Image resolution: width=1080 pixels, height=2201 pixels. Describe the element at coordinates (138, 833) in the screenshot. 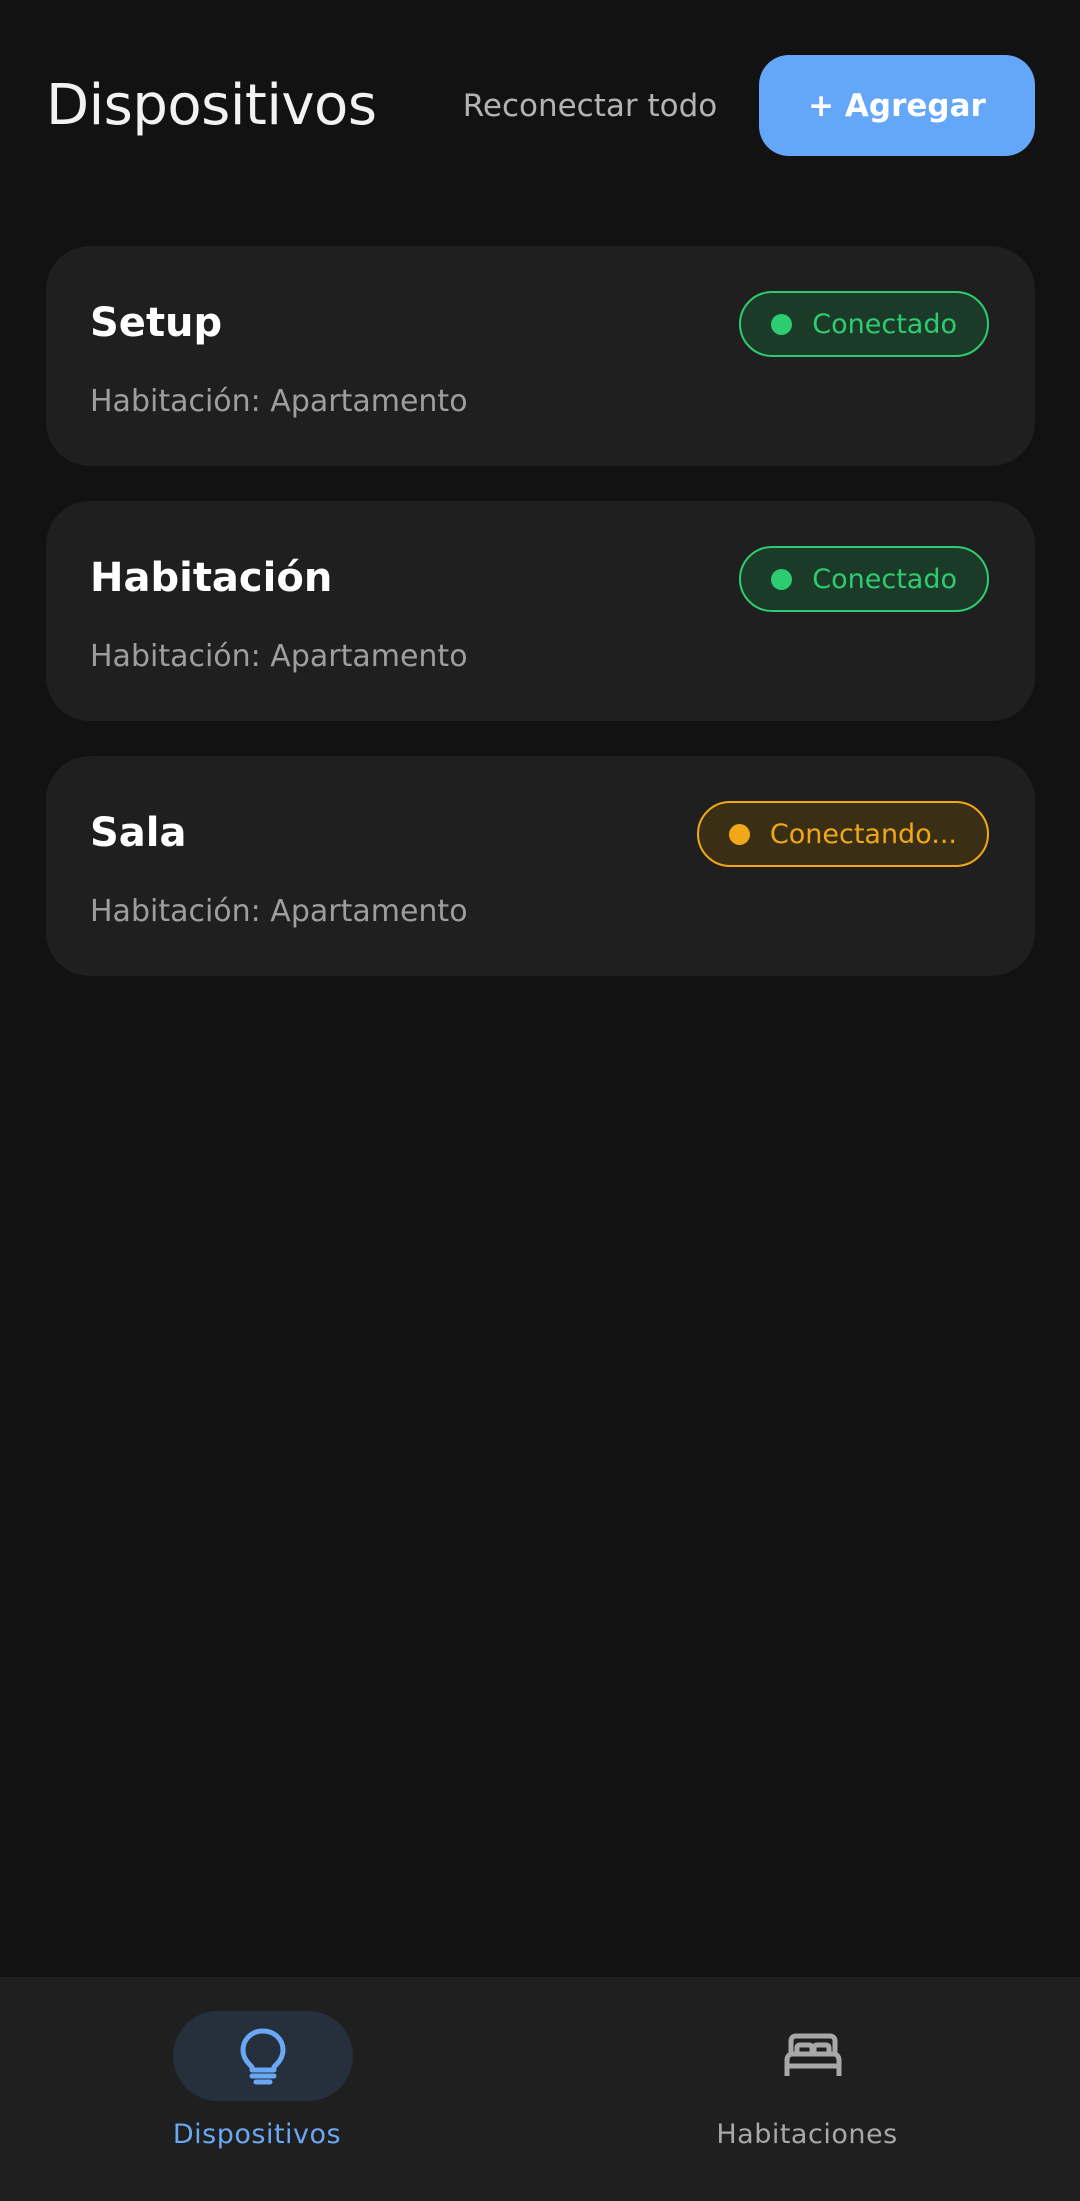

I see `device-name: Sala` at that location.